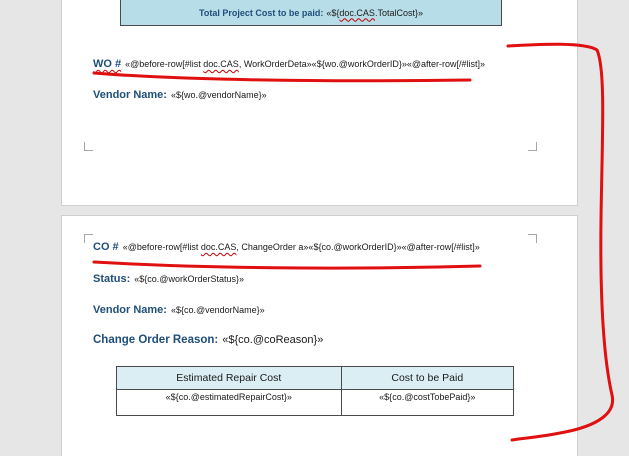 The image size is (629, 456). Describe the element at coordinates (272, 340) in the screenshot. I see `co-reason-merge-field: «${co.@coReason}»` at that location.